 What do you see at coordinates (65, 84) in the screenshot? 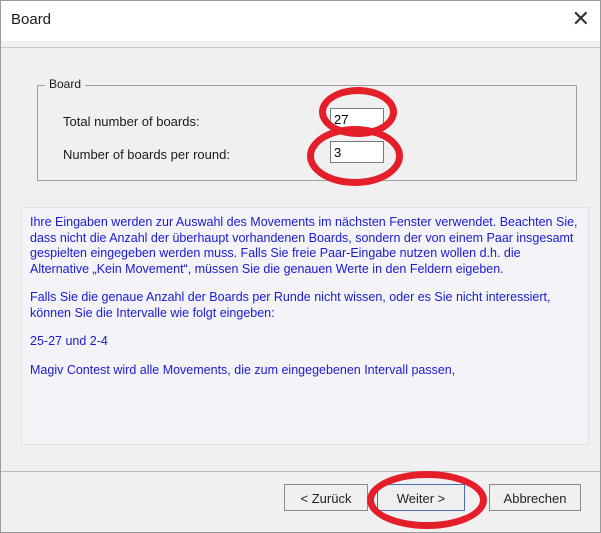
I see `groupbox-legend: Board` at bounding box center [65, 84].